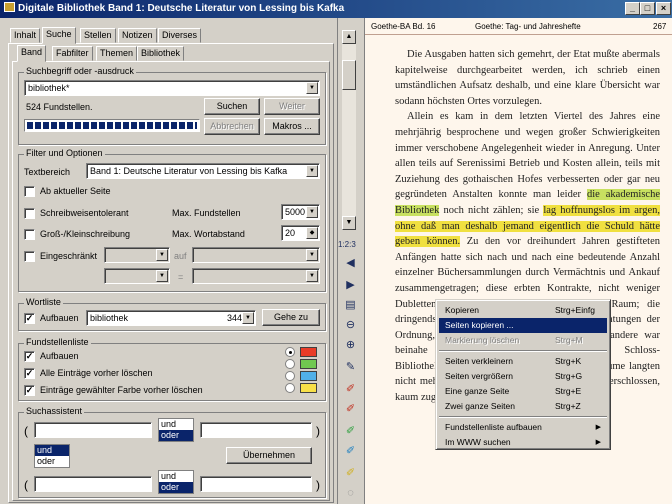  What do you see at coordinates (350, 389) in the screenshot?
I see `red-pen-icon: ✐` at bounding box center [350, 389].